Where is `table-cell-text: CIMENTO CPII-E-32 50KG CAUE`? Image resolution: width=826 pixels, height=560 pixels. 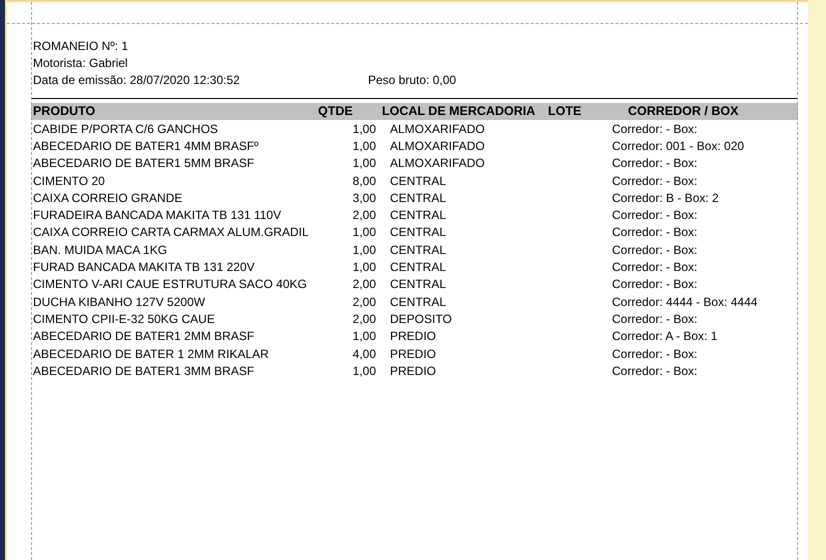
table-cell-text: CIMENTO CPII-E-32 50KG CAUE is located at coordinates (124, 319).